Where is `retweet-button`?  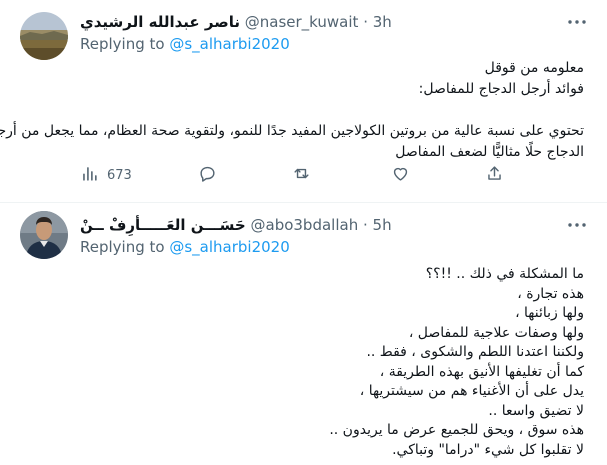
retweet-button is located at coordinates (301, 175).